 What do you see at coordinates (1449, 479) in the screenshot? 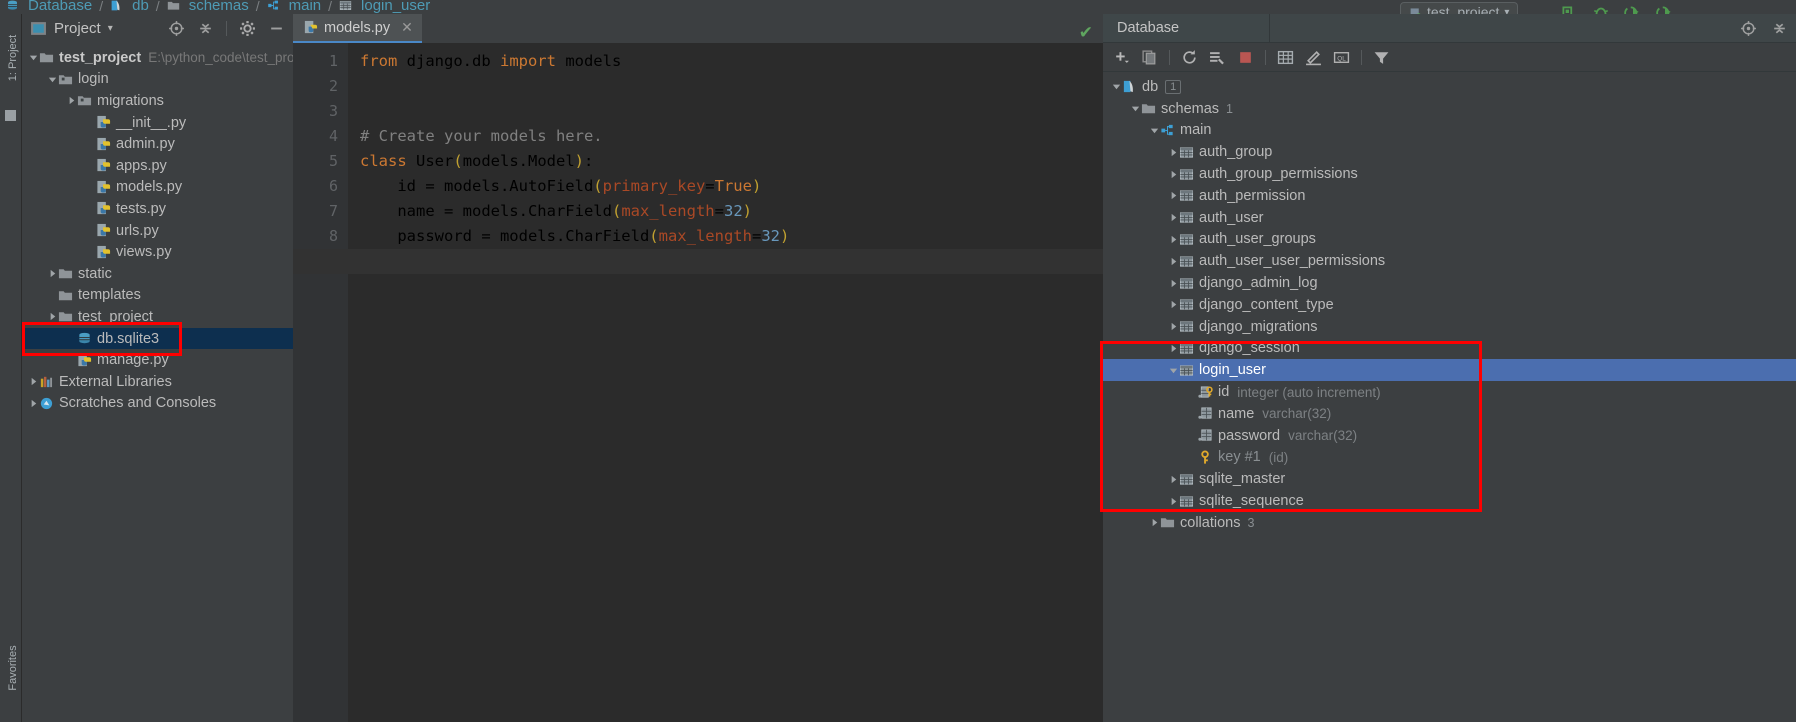
I see `database-tree-row: sqlite_master` at bounding box center [1449, 479].